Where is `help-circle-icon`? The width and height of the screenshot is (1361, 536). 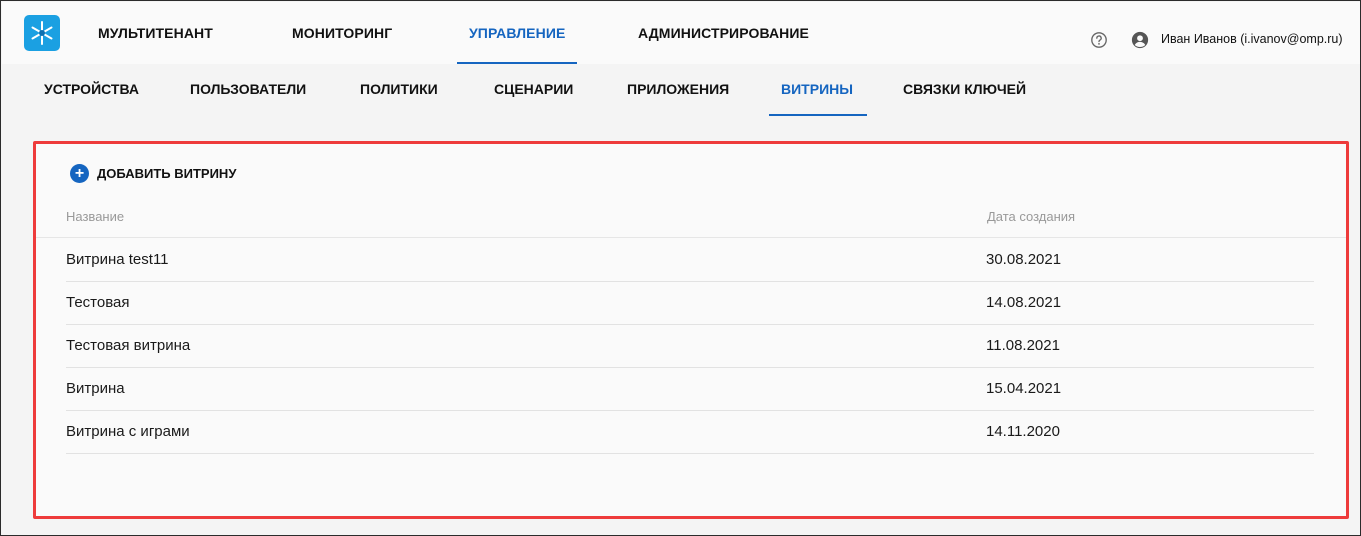
help-circle-icon is located at coordinates (1099, 40).